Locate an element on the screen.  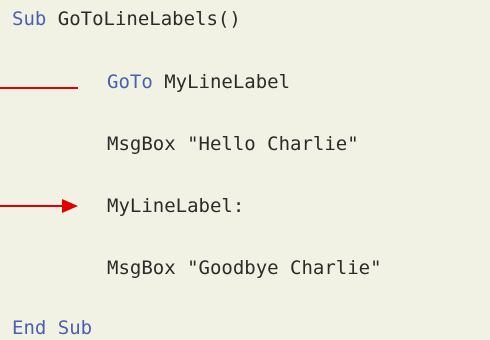
jump-arrow-overlay is located at coordinates (39, 150).